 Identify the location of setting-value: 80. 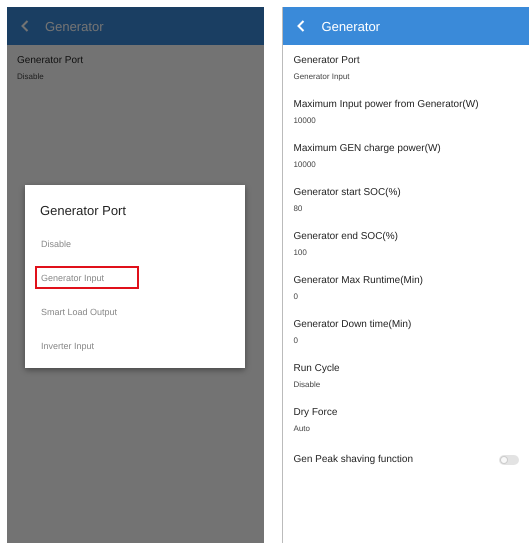
(298, 208).